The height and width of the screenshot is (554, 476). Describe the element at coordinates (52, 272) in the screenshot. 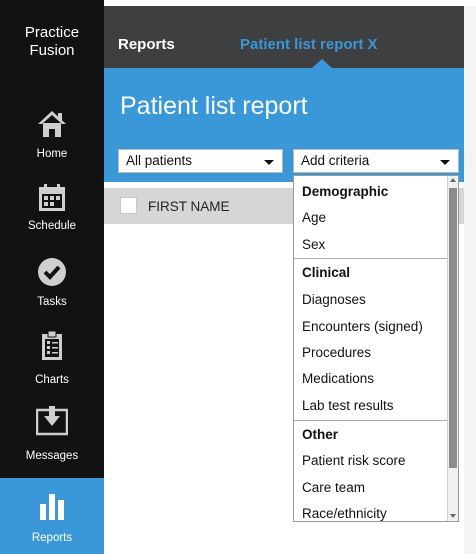

I see `checkmark-icon` at that location.